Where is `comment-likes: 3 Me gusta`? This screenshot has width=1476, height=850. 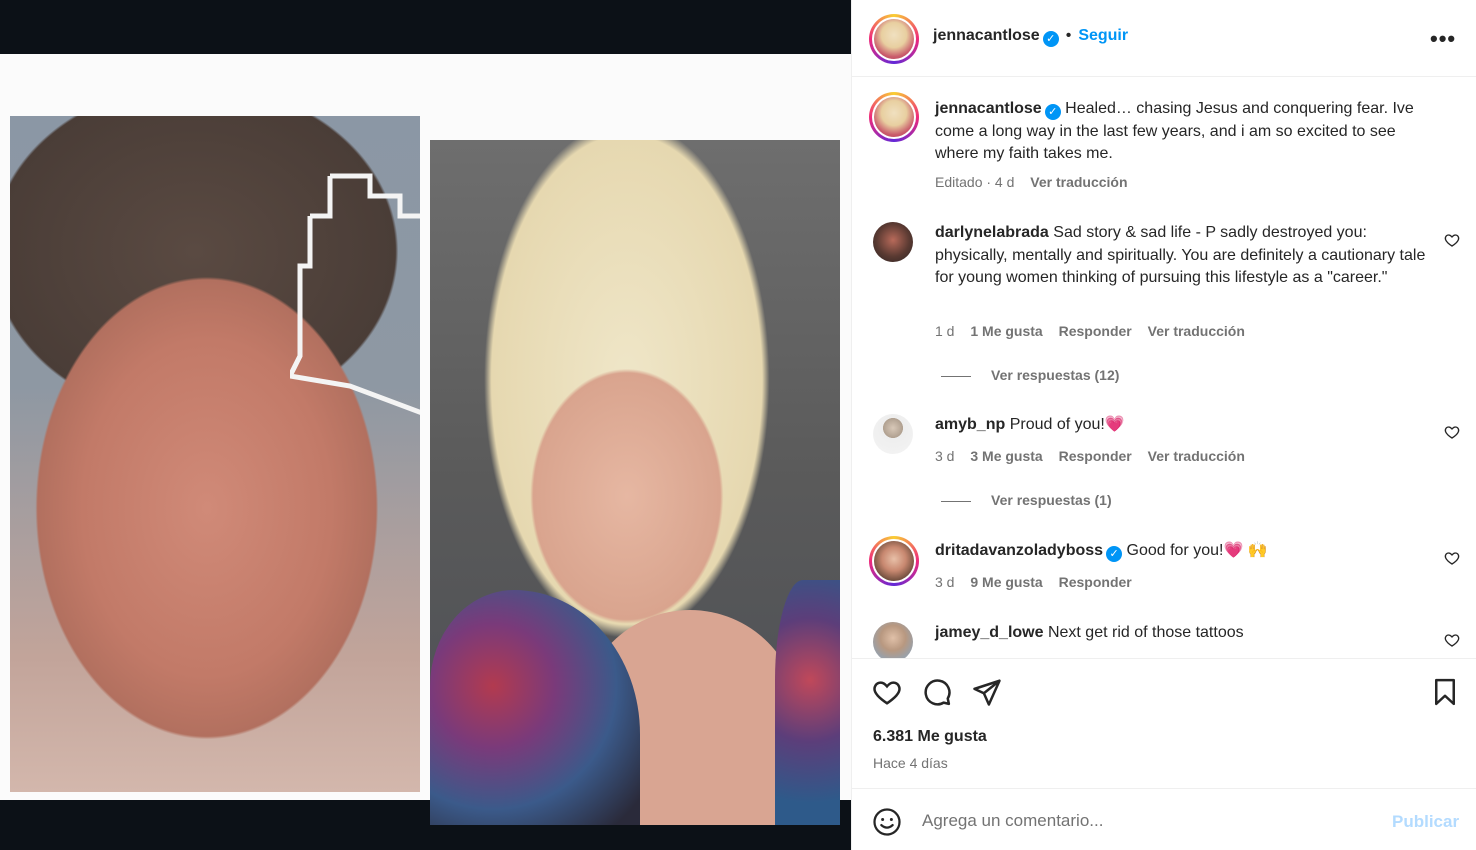
comment-likes: 3 Me gusta is located at coordinates (1006, 456).